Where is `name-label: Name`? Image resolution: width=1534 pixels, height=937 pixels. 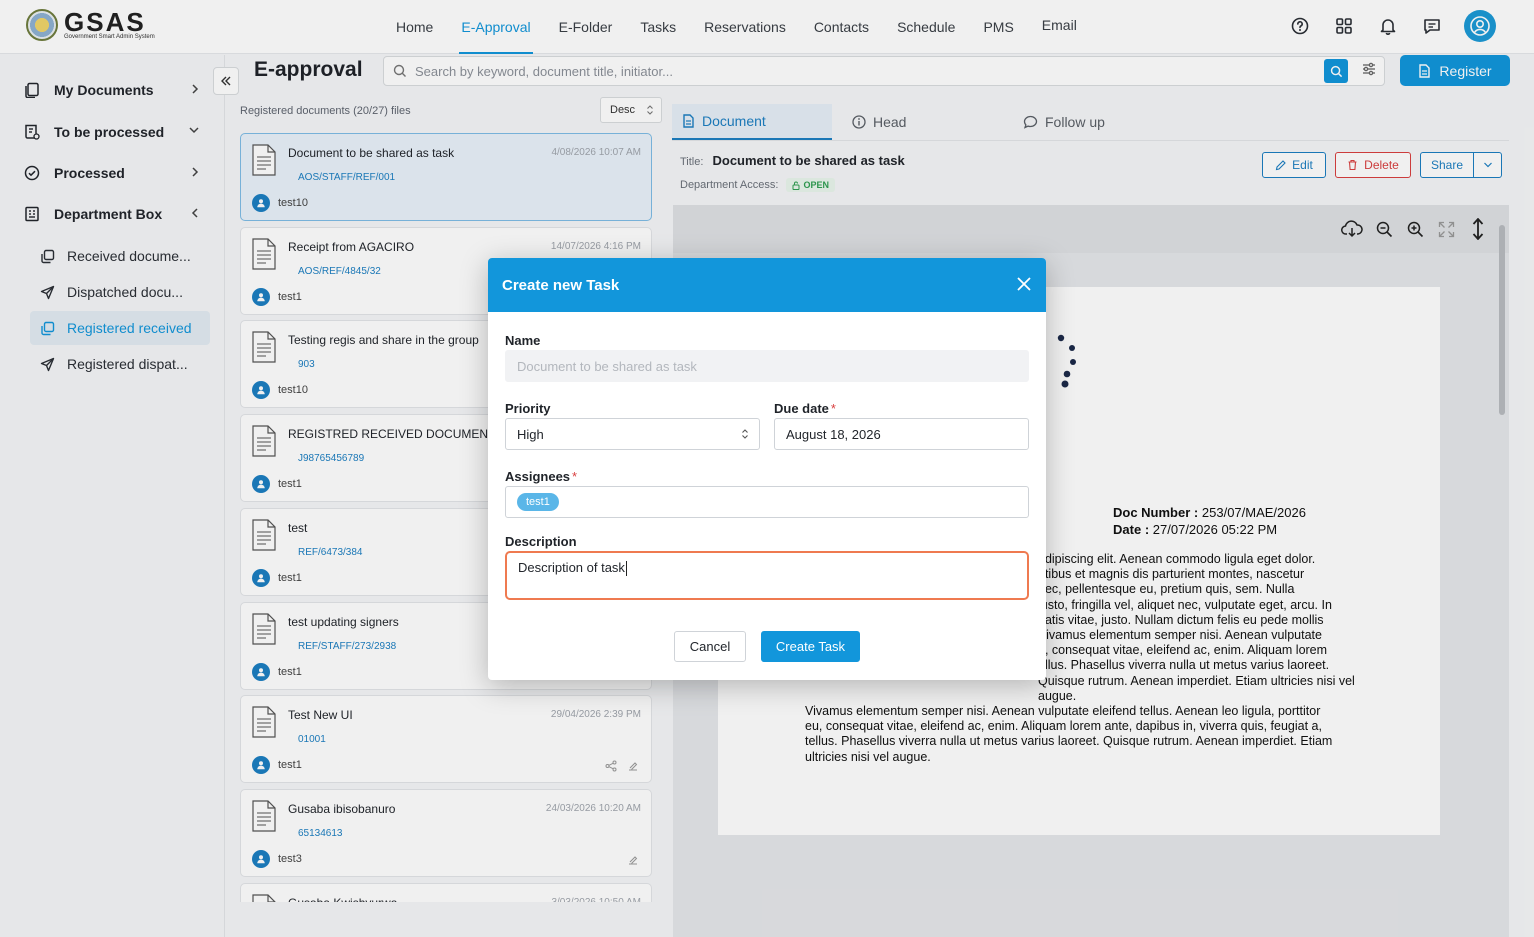 name-label: Name is located at coordinates (523, 340).